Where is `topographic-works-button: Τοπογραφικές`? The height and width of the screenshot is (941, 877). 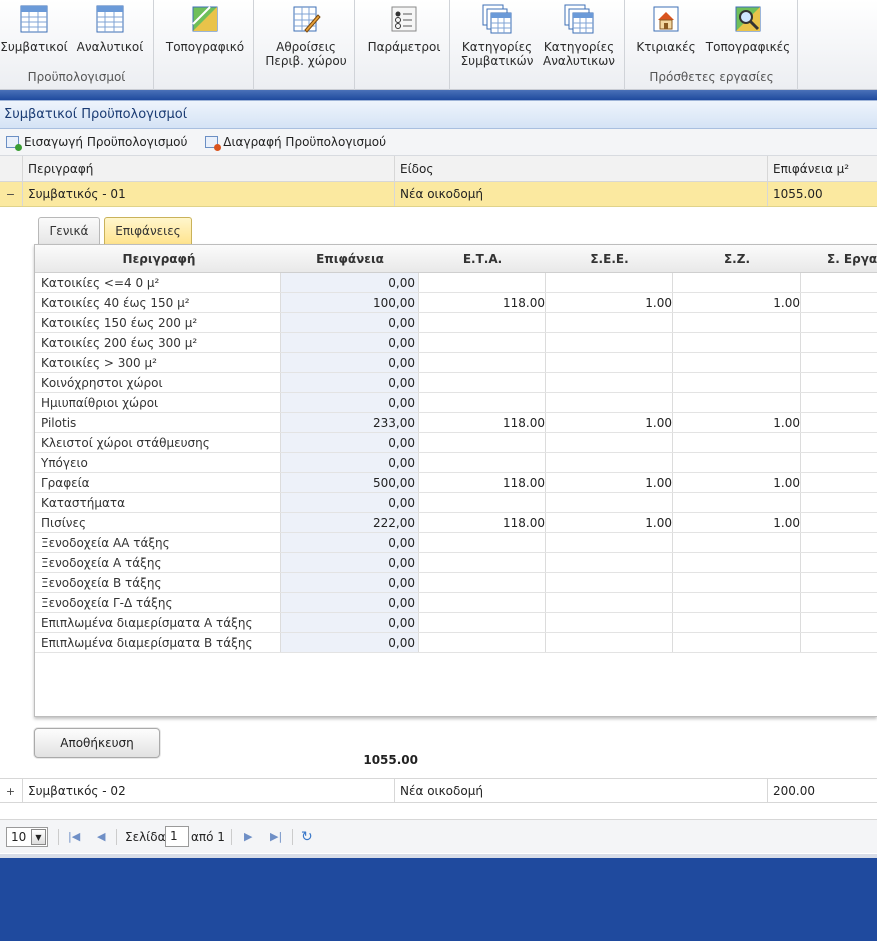 topographic-works-button: Τοπογραφικές is located at coordinates (748, 29).